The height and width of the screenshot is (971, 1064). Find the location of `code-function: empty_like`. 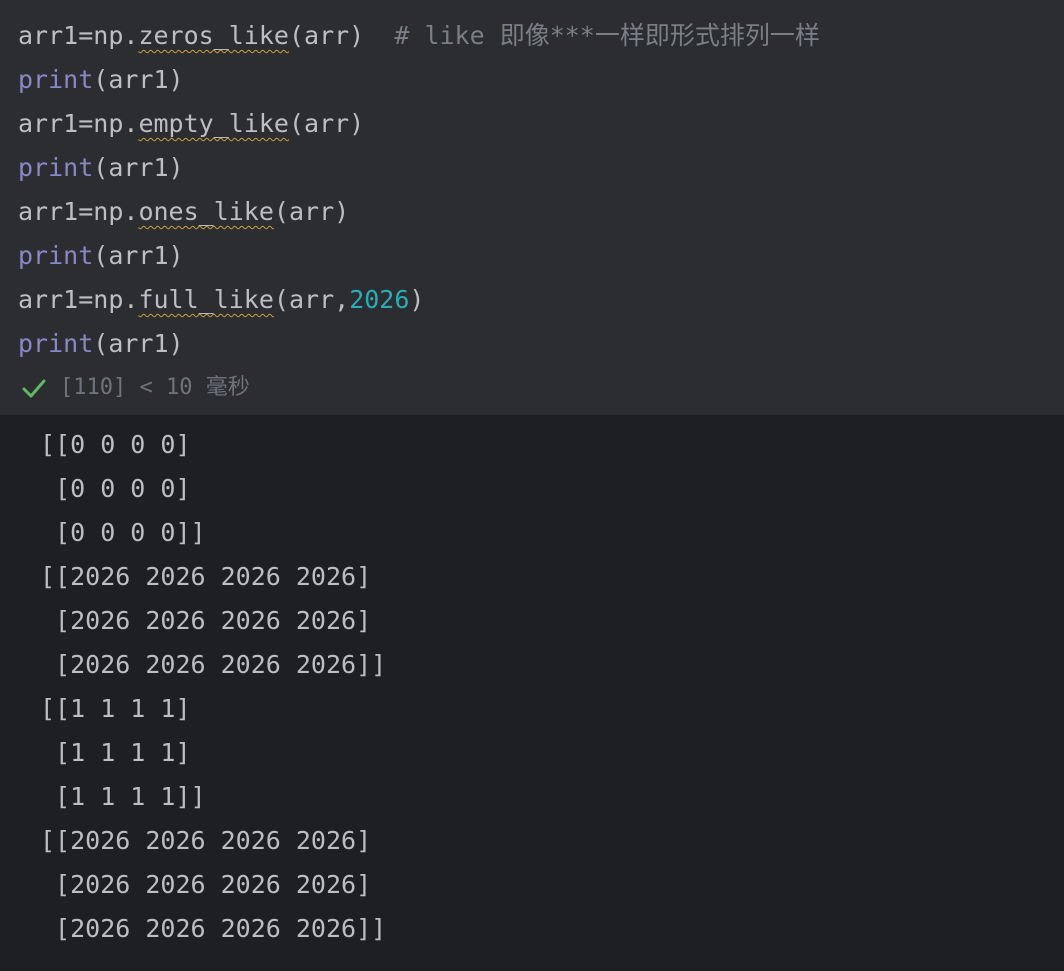

code-function: empty_like is located at coordinates (213, 123).